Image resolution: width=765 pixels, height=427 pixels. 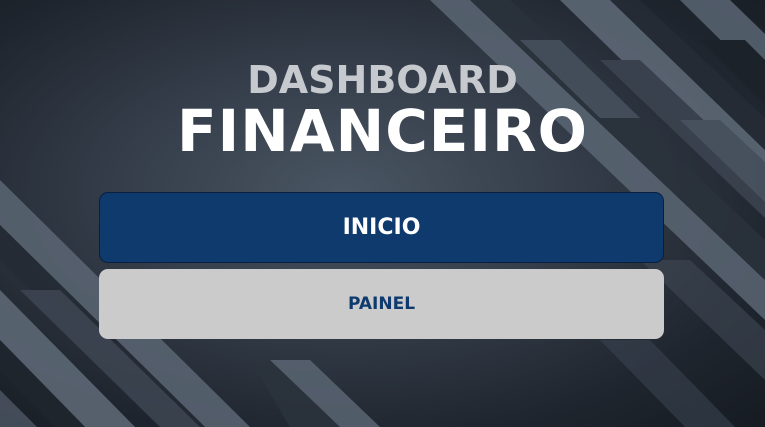 I want to click on inicio-button: INICIO, so click(x=381, y=227).